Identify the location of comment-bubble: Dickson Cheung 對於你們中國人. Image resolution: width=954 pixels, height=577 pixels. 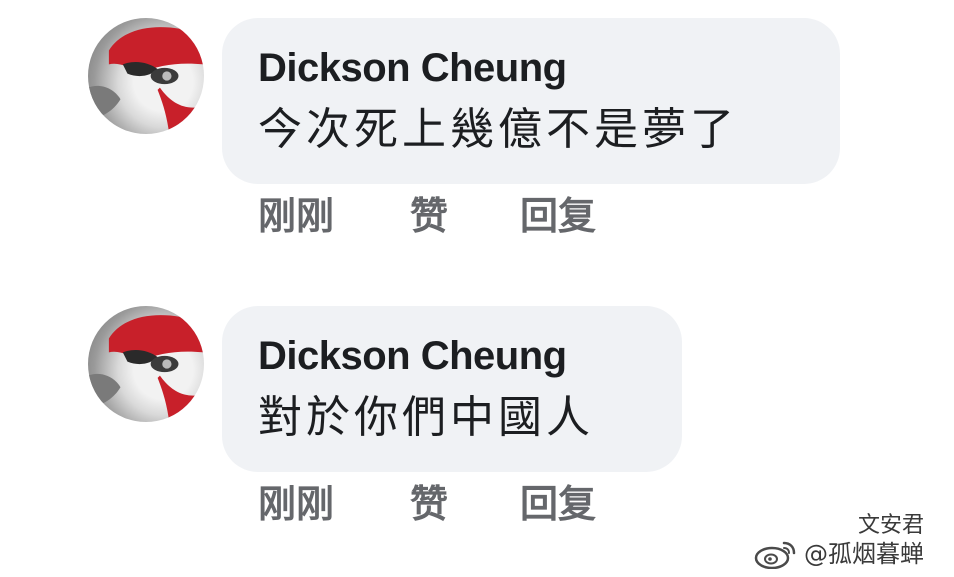
(452, 389).